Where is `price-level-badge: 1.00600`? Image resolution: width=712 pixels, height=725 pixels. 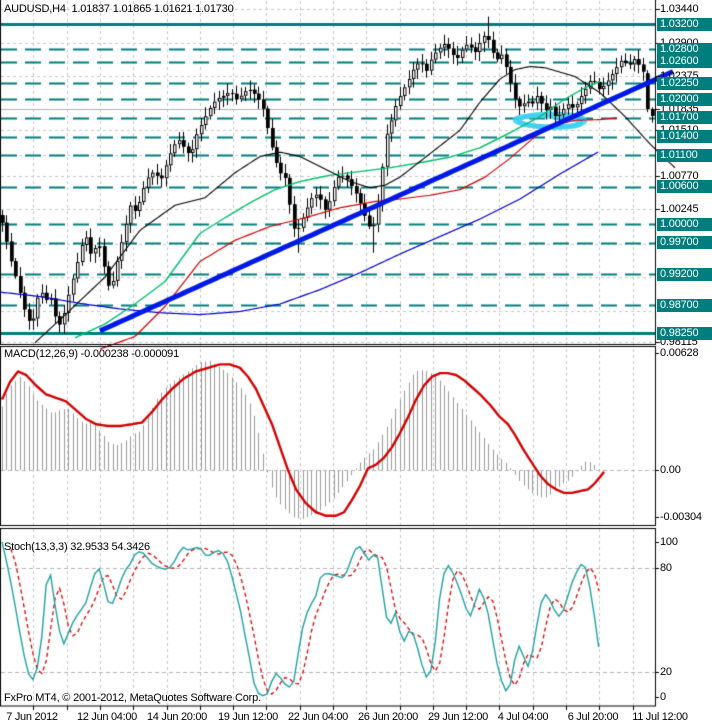
price-level-badge: 1.00600 is located at coordinates (684, 186).